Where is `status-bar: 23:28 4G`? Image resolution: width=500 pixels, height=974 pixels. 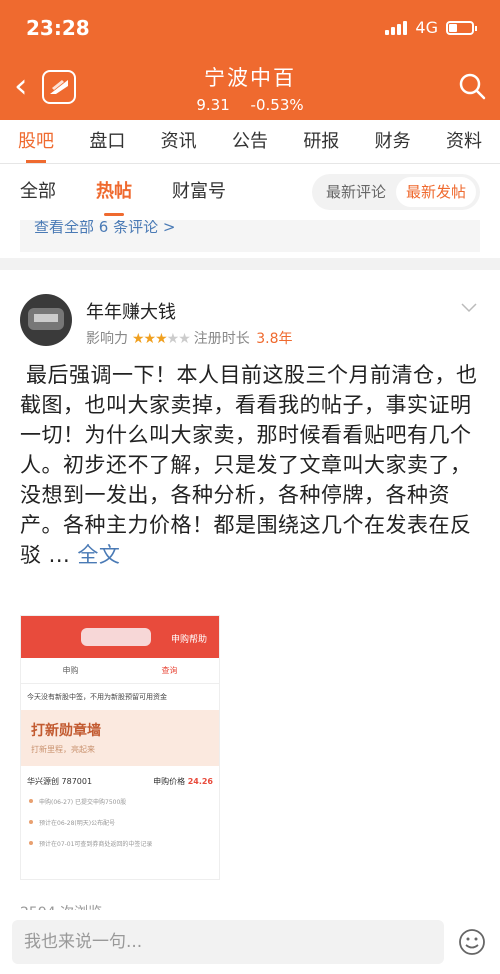 status-bar: 23:28 4G is located at coordinates (251, 30).